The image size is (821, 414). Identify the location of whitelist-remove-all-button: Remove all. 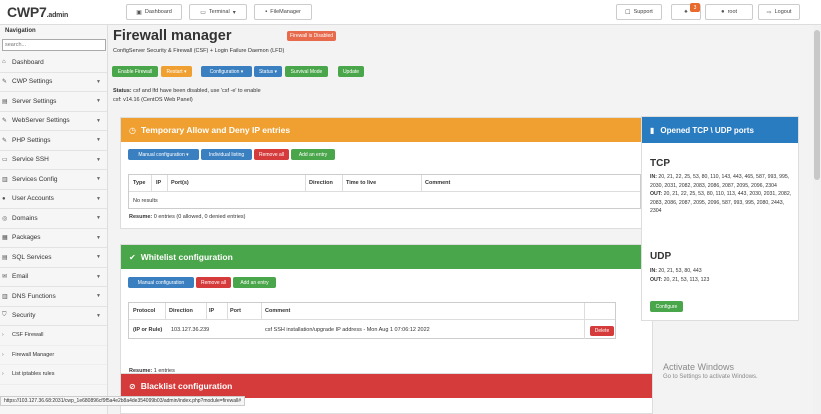
(213, 282).